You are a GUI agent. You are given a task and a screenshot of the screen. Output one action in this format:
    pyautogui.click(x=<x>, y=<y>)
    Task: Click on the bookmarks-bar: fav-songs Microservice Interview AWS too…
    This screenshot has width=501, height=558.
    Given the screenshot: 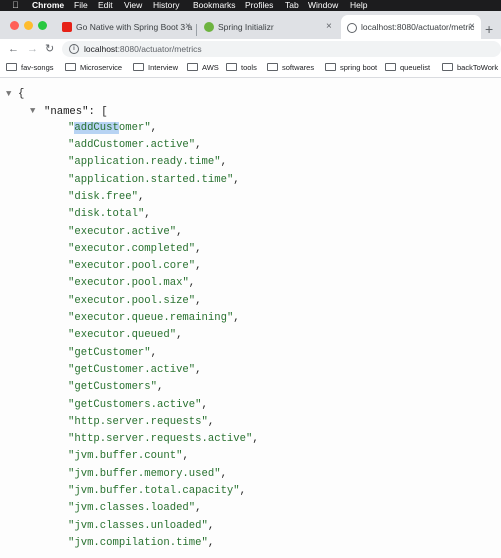 What is the action you would take?
    pyautogui.click(x=250, y=68)
    